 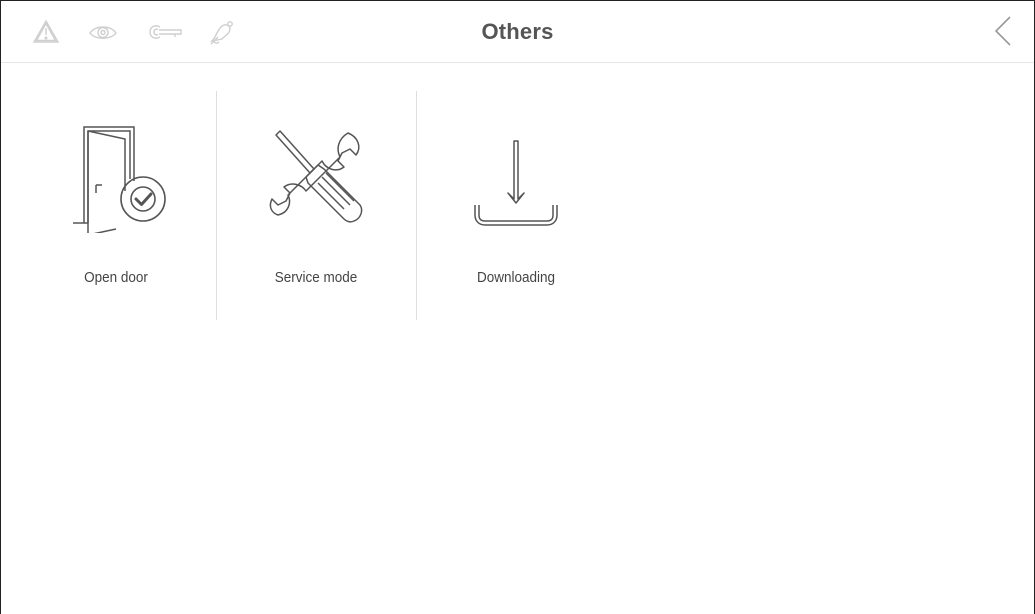 I want to click on tile-downloading: Downloading, so click(x=516, y=206).